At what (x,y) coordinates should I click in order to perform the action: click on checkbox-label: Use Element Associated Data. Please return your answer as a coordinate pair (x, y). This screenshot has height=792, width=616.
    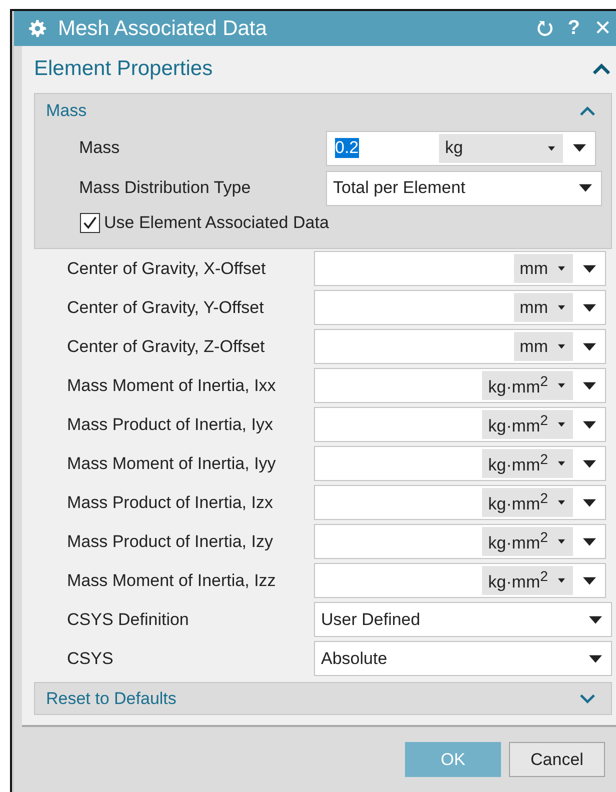
    Looking at the image, I should click on (216, 223).